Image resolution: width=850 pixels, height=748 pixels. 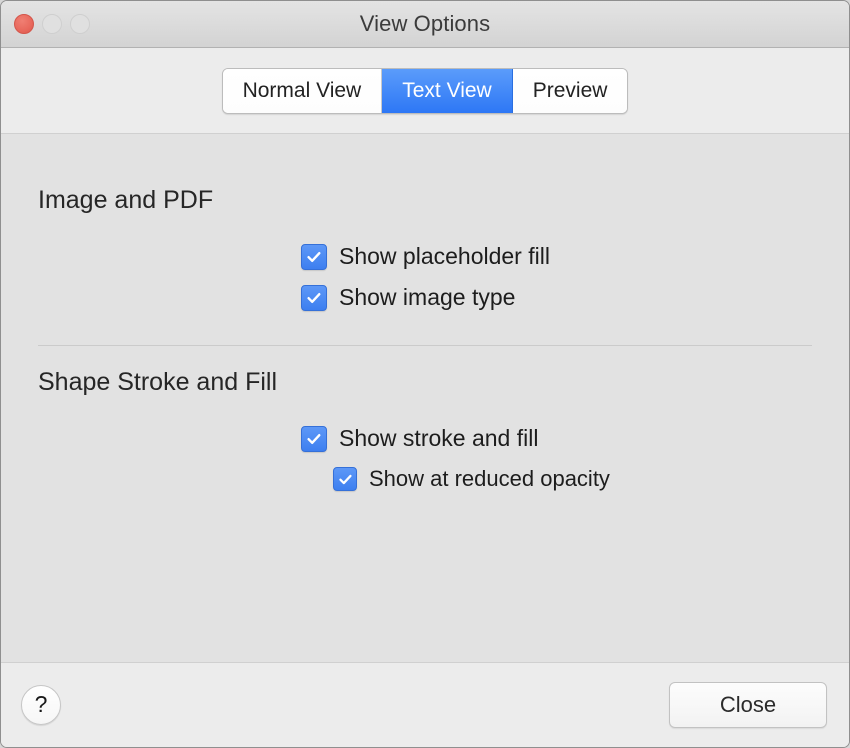 I want to click on option-show-image-type: Show image type, so click(x=425, y=297).